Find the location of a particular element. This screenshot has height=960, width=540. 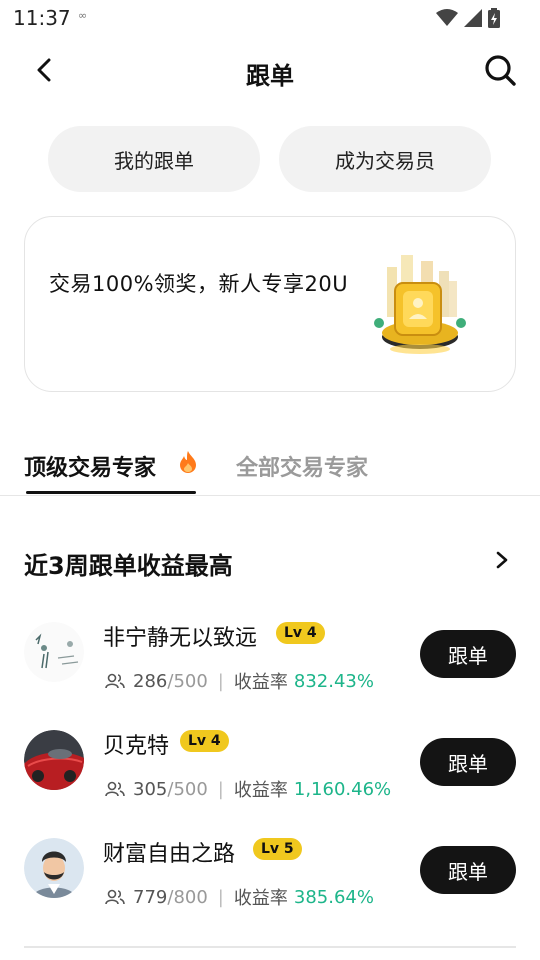

follower-count: 779 is located at coordinates (150, 897).